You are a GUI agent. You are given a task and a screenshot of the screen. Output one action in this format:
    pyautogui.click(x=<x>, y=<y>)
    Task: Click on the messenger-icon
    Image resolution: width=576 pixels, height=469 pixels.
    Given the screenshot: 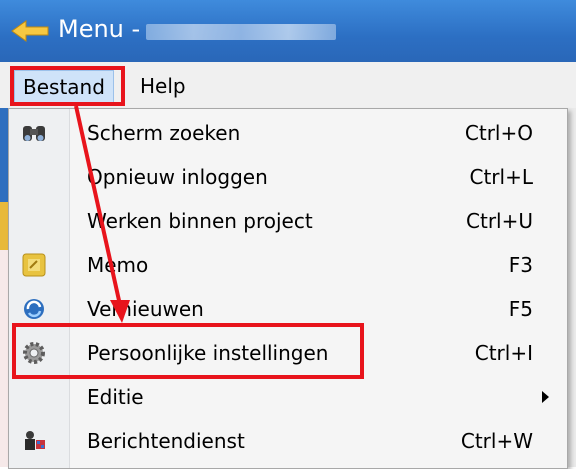 What is the action you would take?
    pyautogui.click(x=35, y=440)
    